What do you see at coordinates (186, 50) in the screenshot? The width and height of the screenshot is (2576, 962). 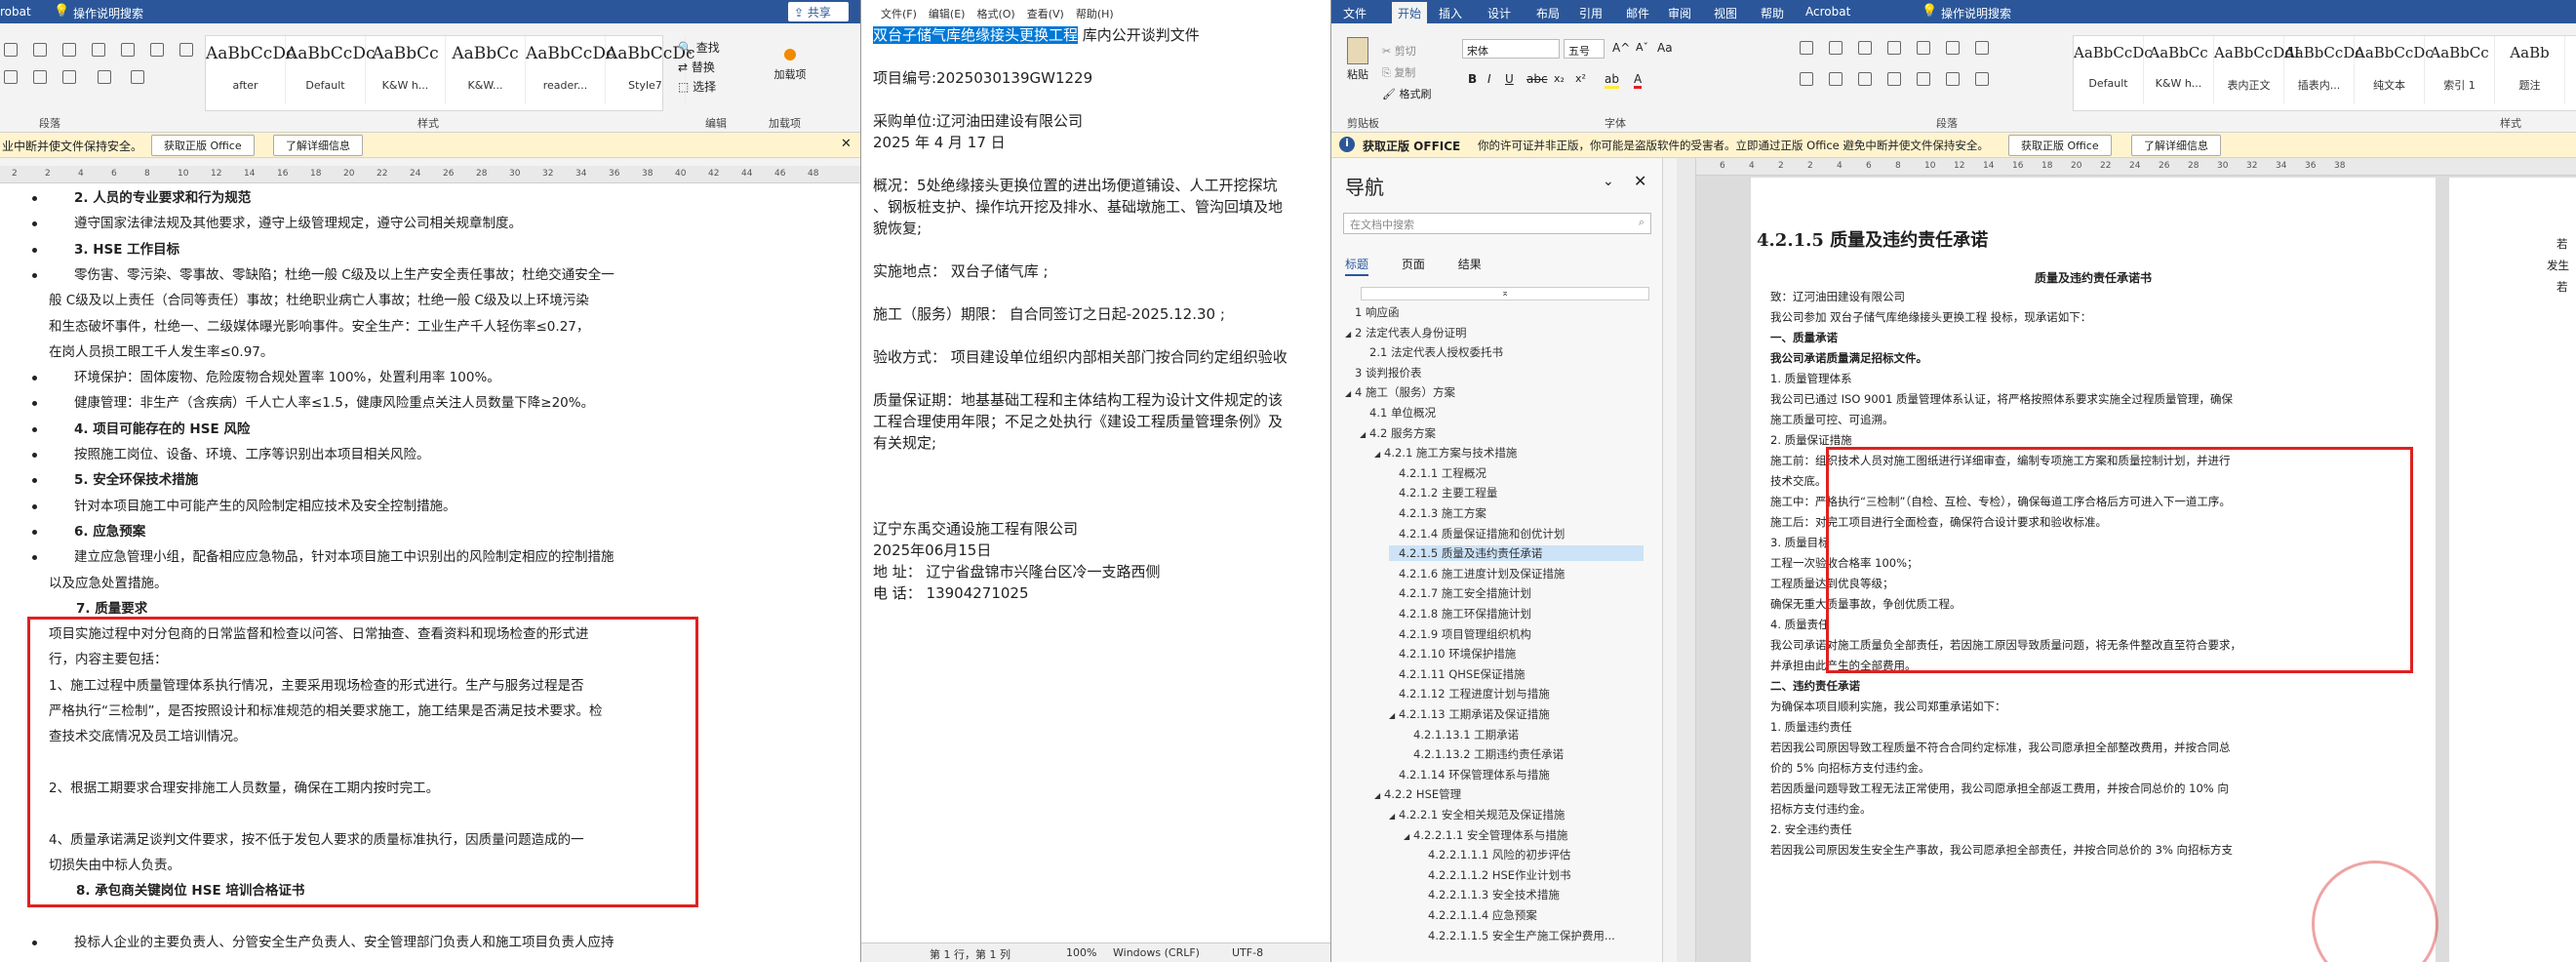 I see `show-marks-icon` at bounding box center [186, 50].